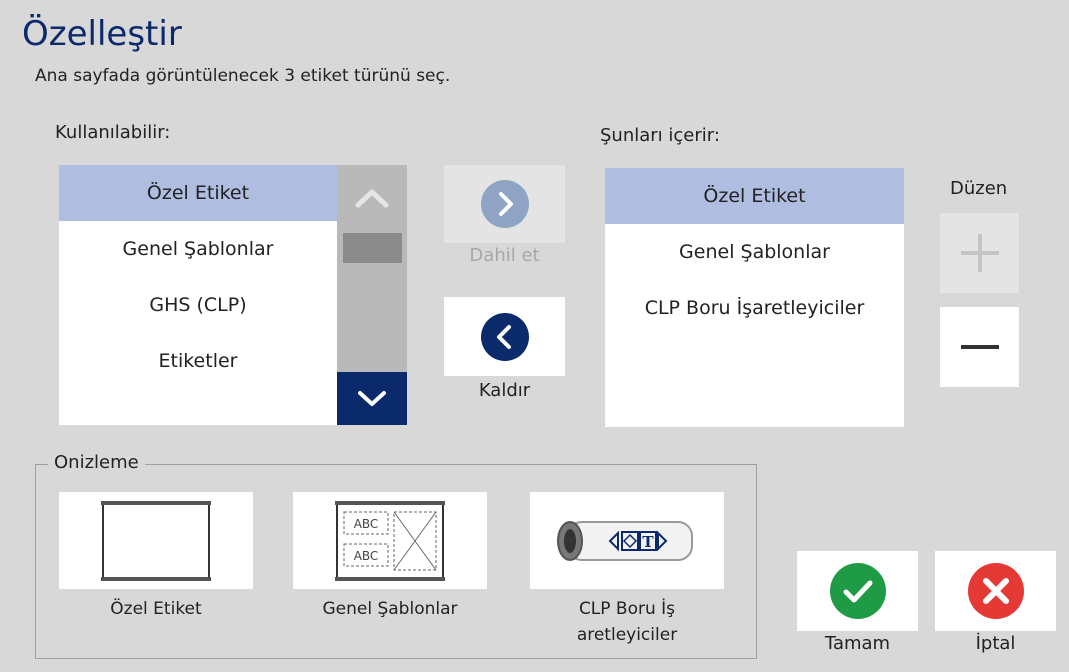 The width and height of the screenshot is (1069, 672). Describe the element at coordinates (504, 255) in the screenshot. I see `include-button-label: Dahil et` at that location.